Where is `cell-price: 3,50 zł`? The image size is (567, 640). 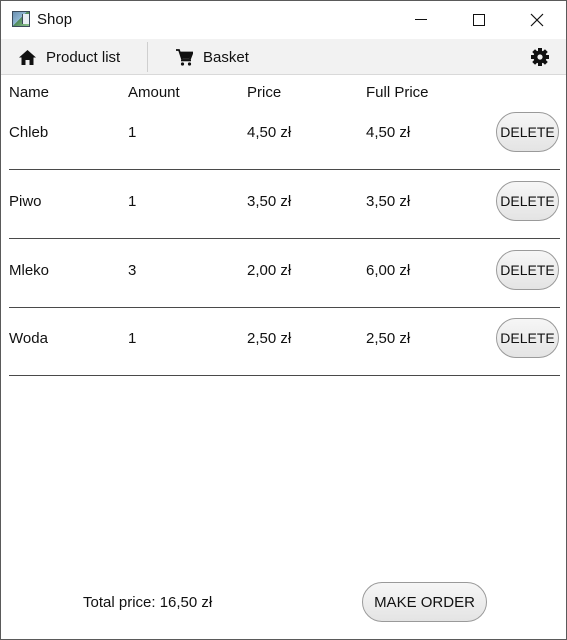 cell-price: 3,50 zł is located at coordinates (269, 201).